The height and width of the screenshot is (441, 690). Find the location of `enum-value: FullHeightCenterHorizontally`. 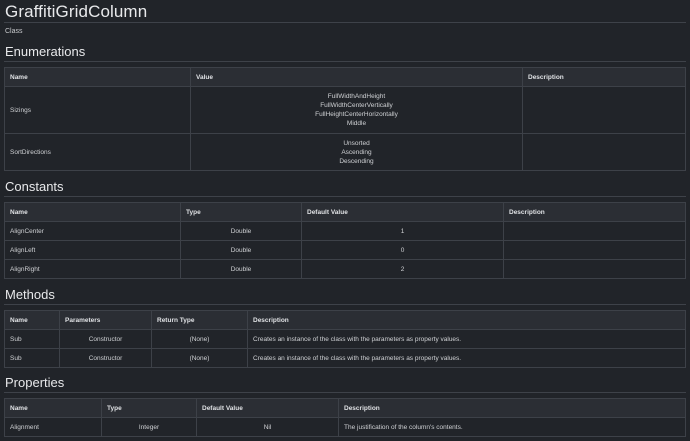

enum-value: FullHeightCenterHorizontally is located at coordinates (356, 114).